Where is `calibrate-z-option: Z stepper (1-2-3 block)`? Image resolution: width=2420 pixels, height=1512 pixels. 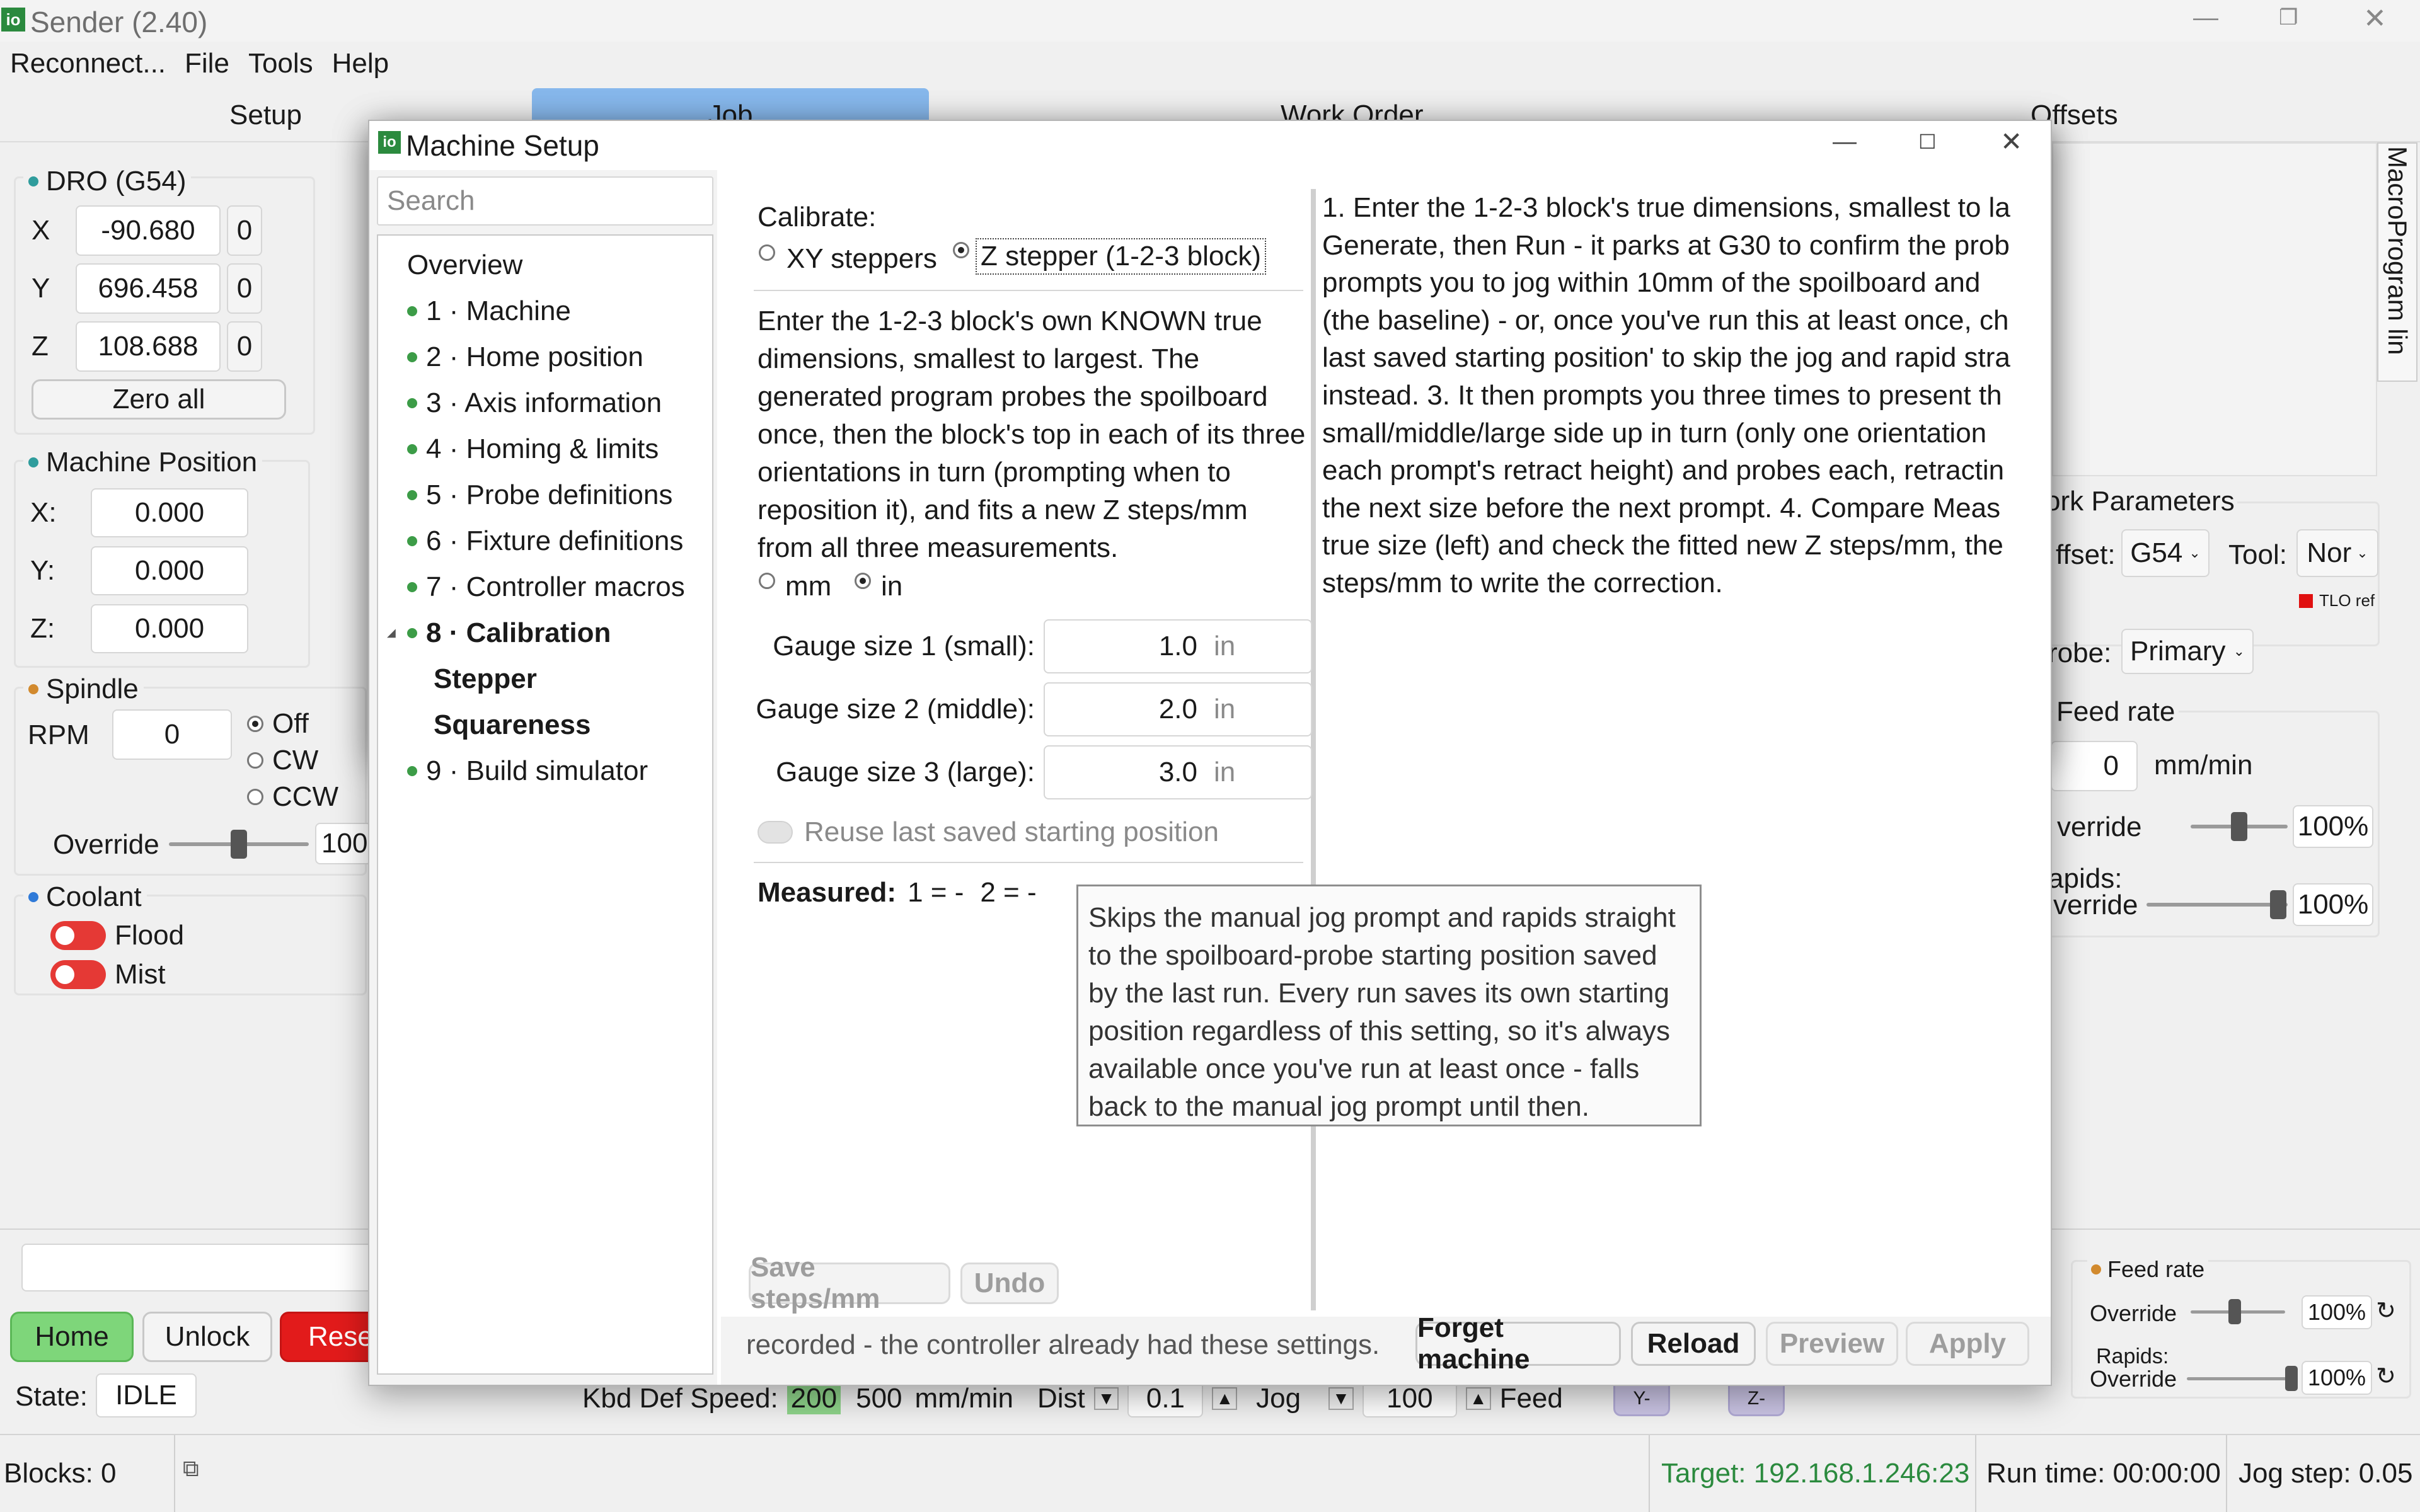
calibrate-z-option: Z stepper (1-2-3 block) is located at coordinates (1110, 256).